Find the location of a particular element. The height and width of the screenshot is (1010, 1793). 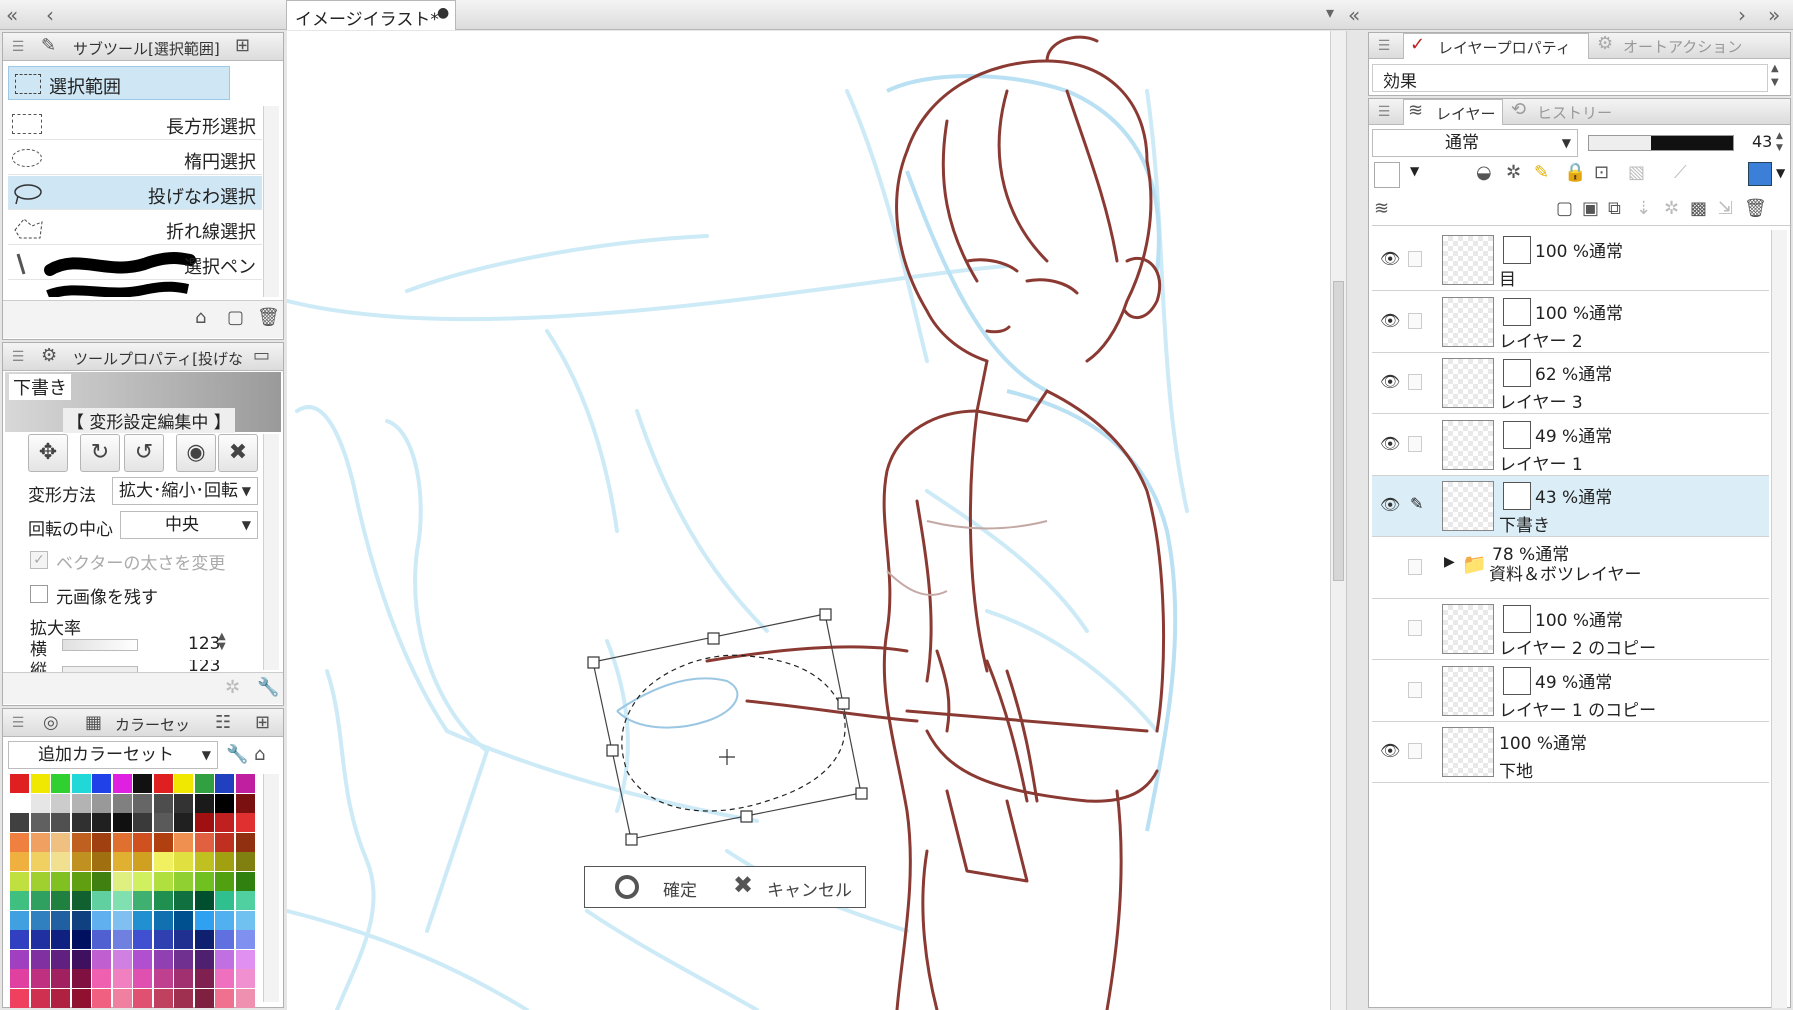

layers-stack-icon: ≋ is located at coordinates (1381, 208).